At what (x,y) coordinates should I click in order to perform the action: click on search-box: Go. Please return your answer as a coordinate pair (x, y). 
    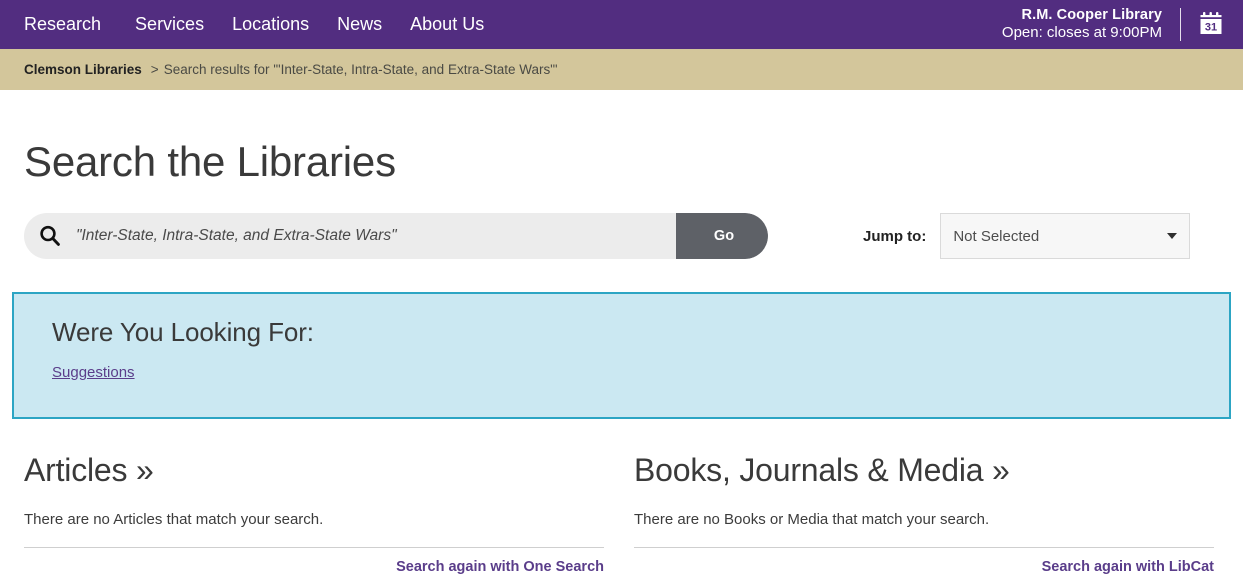
    Looking at the image, I should click on (396, 236).